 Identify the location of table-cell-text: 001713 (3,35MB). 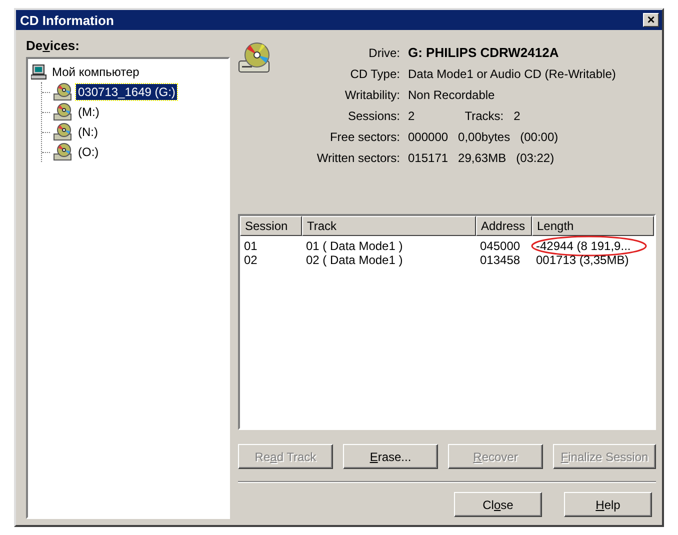
(582, 260).